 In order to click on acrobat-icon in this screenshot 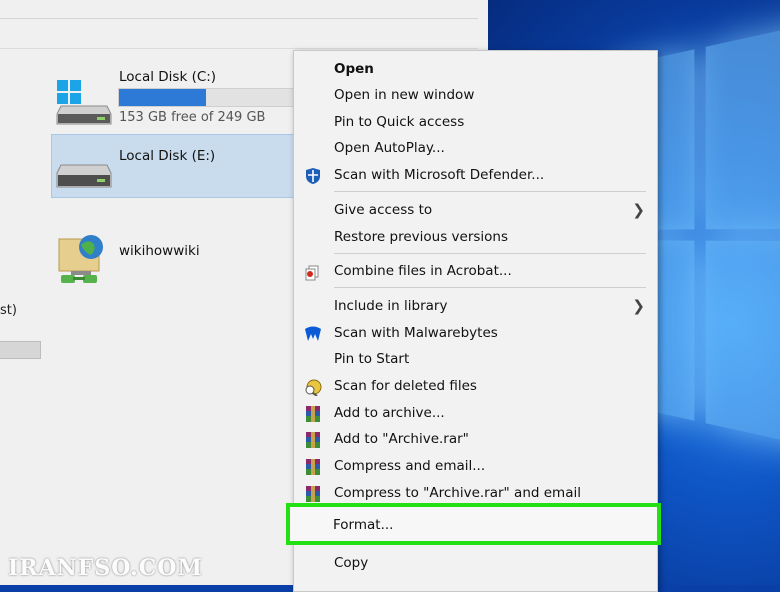, I will do `click(313, 272)`.